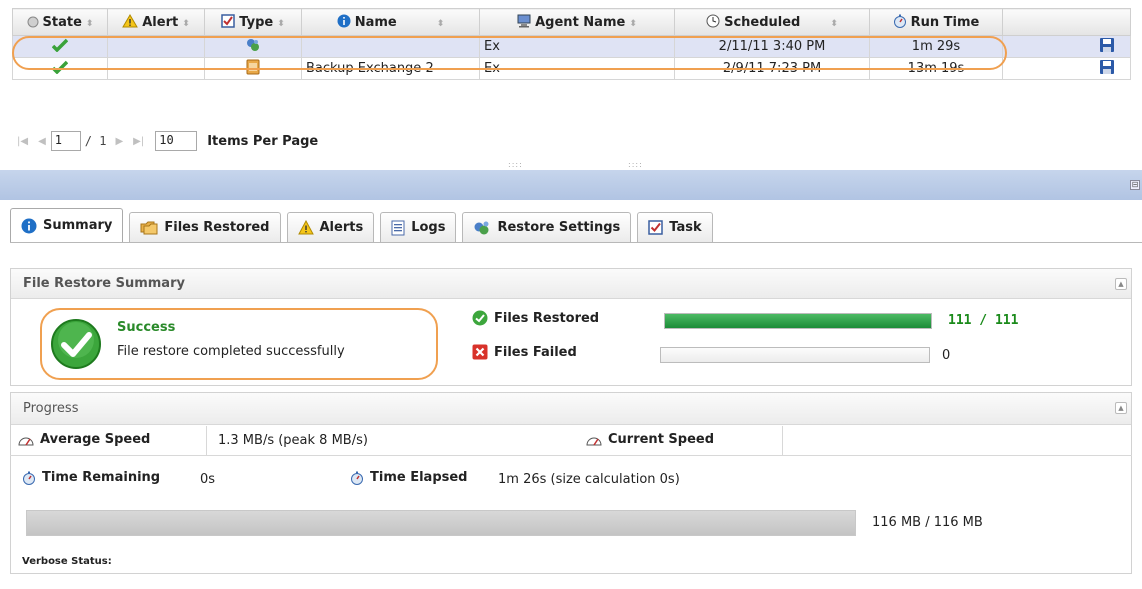 The image size is (1142, 589). I want to click on tab-label: Alerts, so click(341, 227).